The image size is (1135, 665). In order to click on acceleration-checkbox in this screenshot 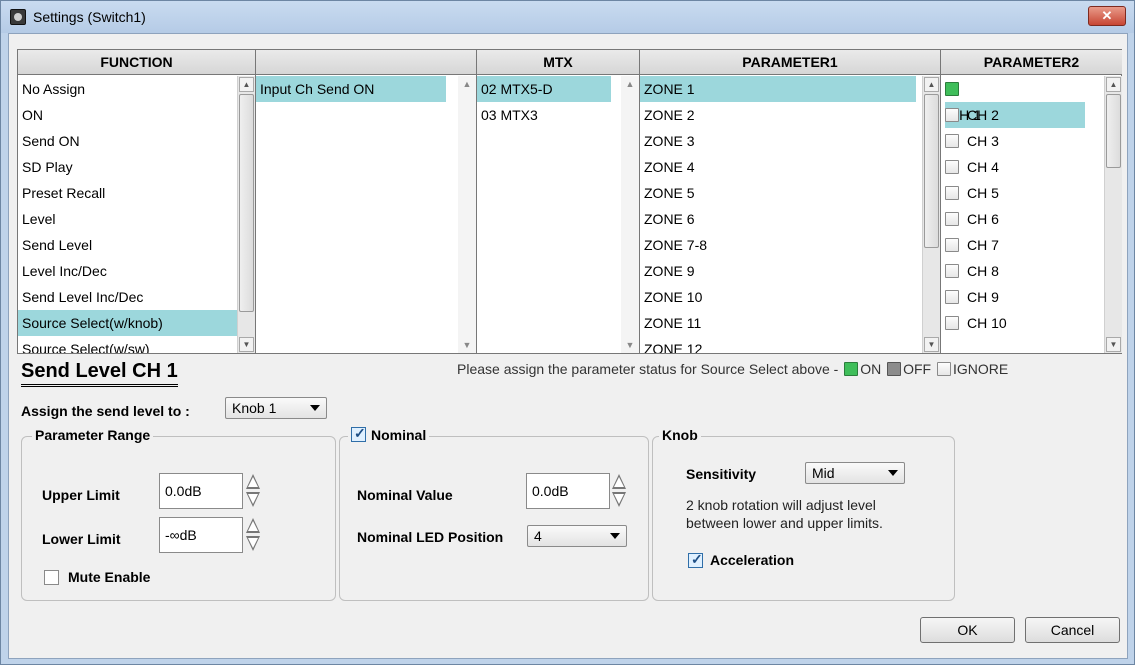, I will do `click(695, 559)`.